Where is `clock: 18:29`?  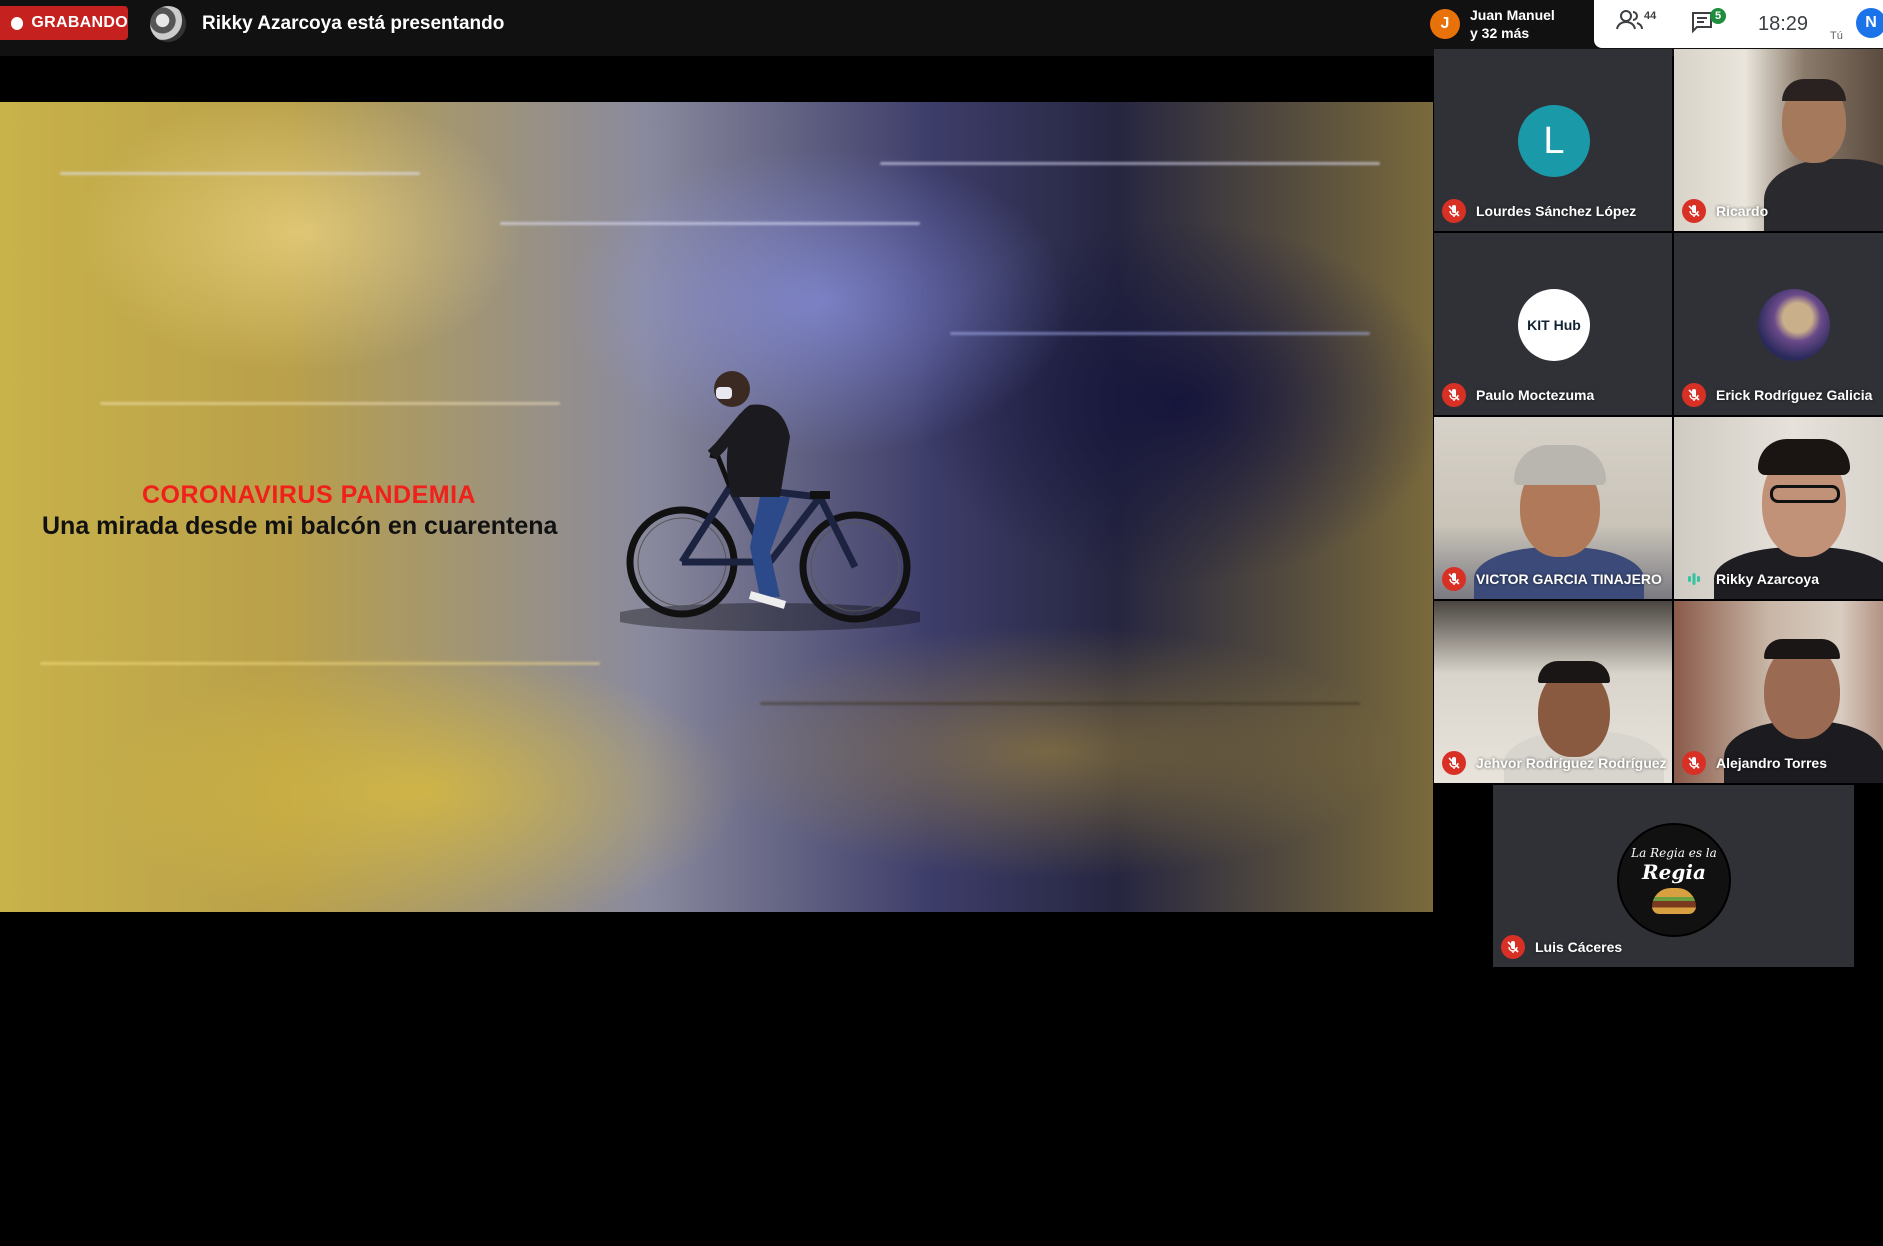 clock: 18:29 is located at coordinates (1783, 24).